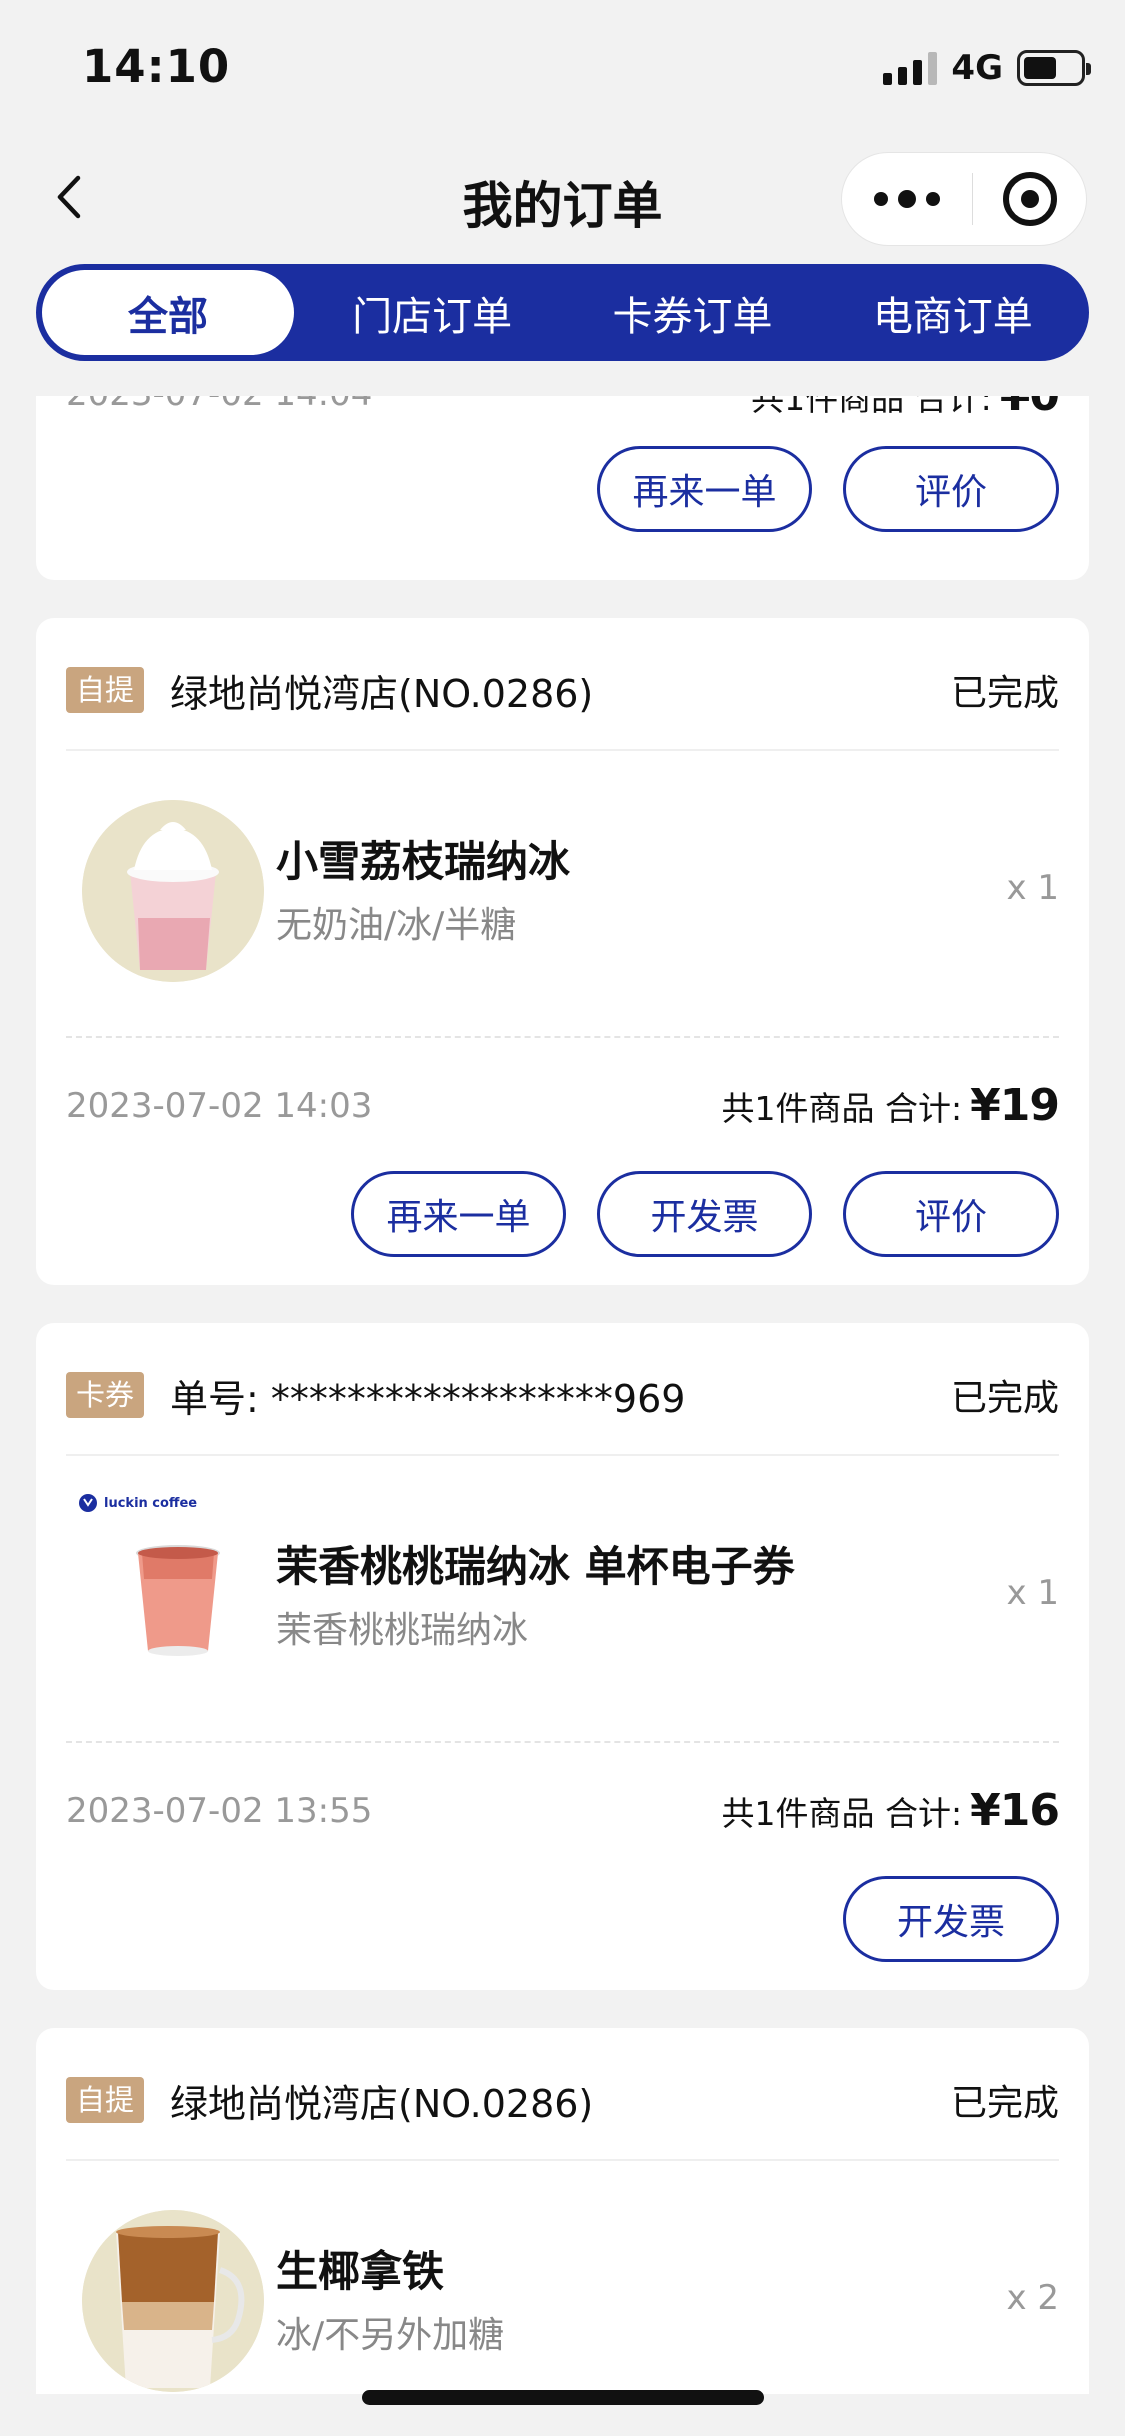  Describe the element at coordinates (156, 66) in the screenshot. I see `status-time: 14:10` at that location.